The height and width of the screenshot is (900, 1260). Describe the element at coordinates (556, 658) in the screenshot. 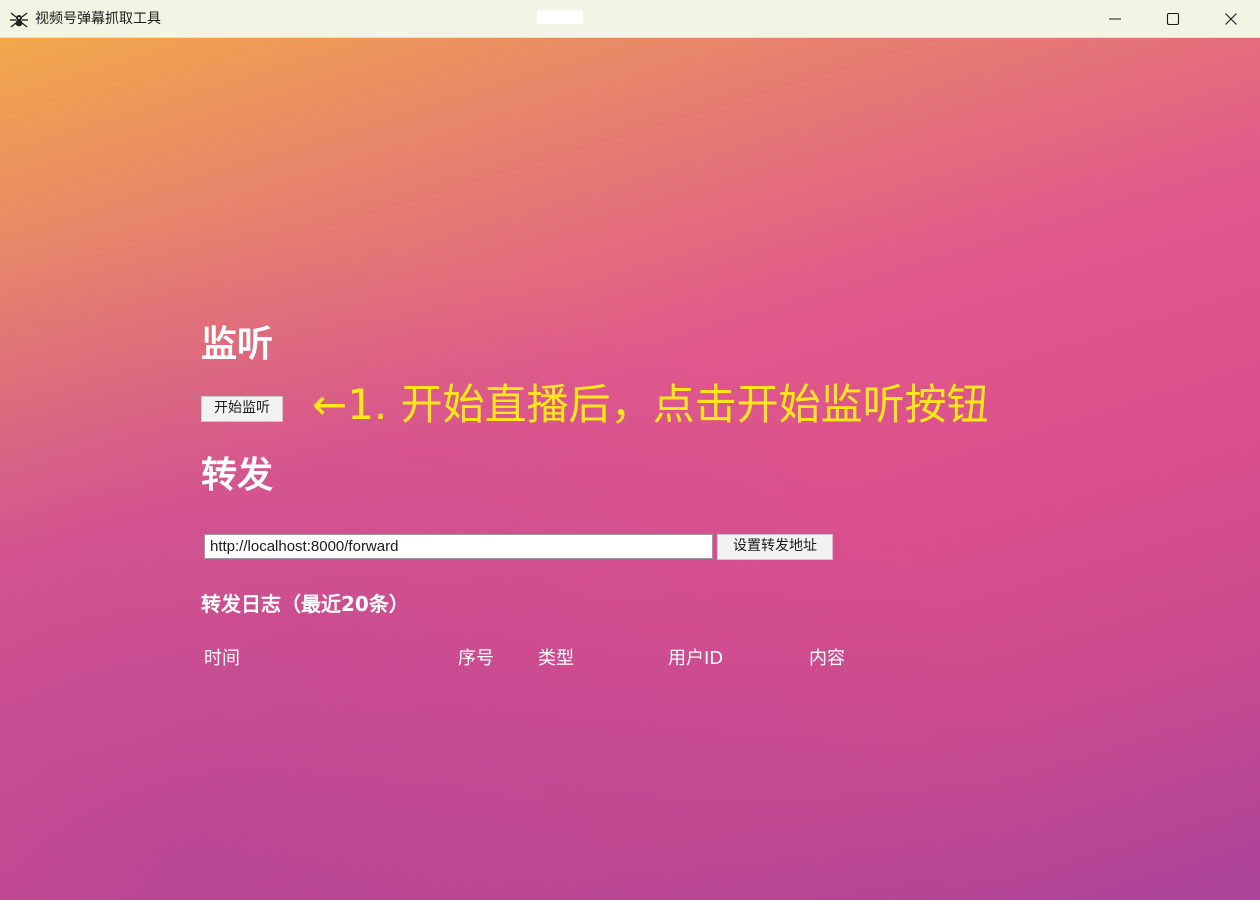

I see `column-header-type: 类型` at that location.